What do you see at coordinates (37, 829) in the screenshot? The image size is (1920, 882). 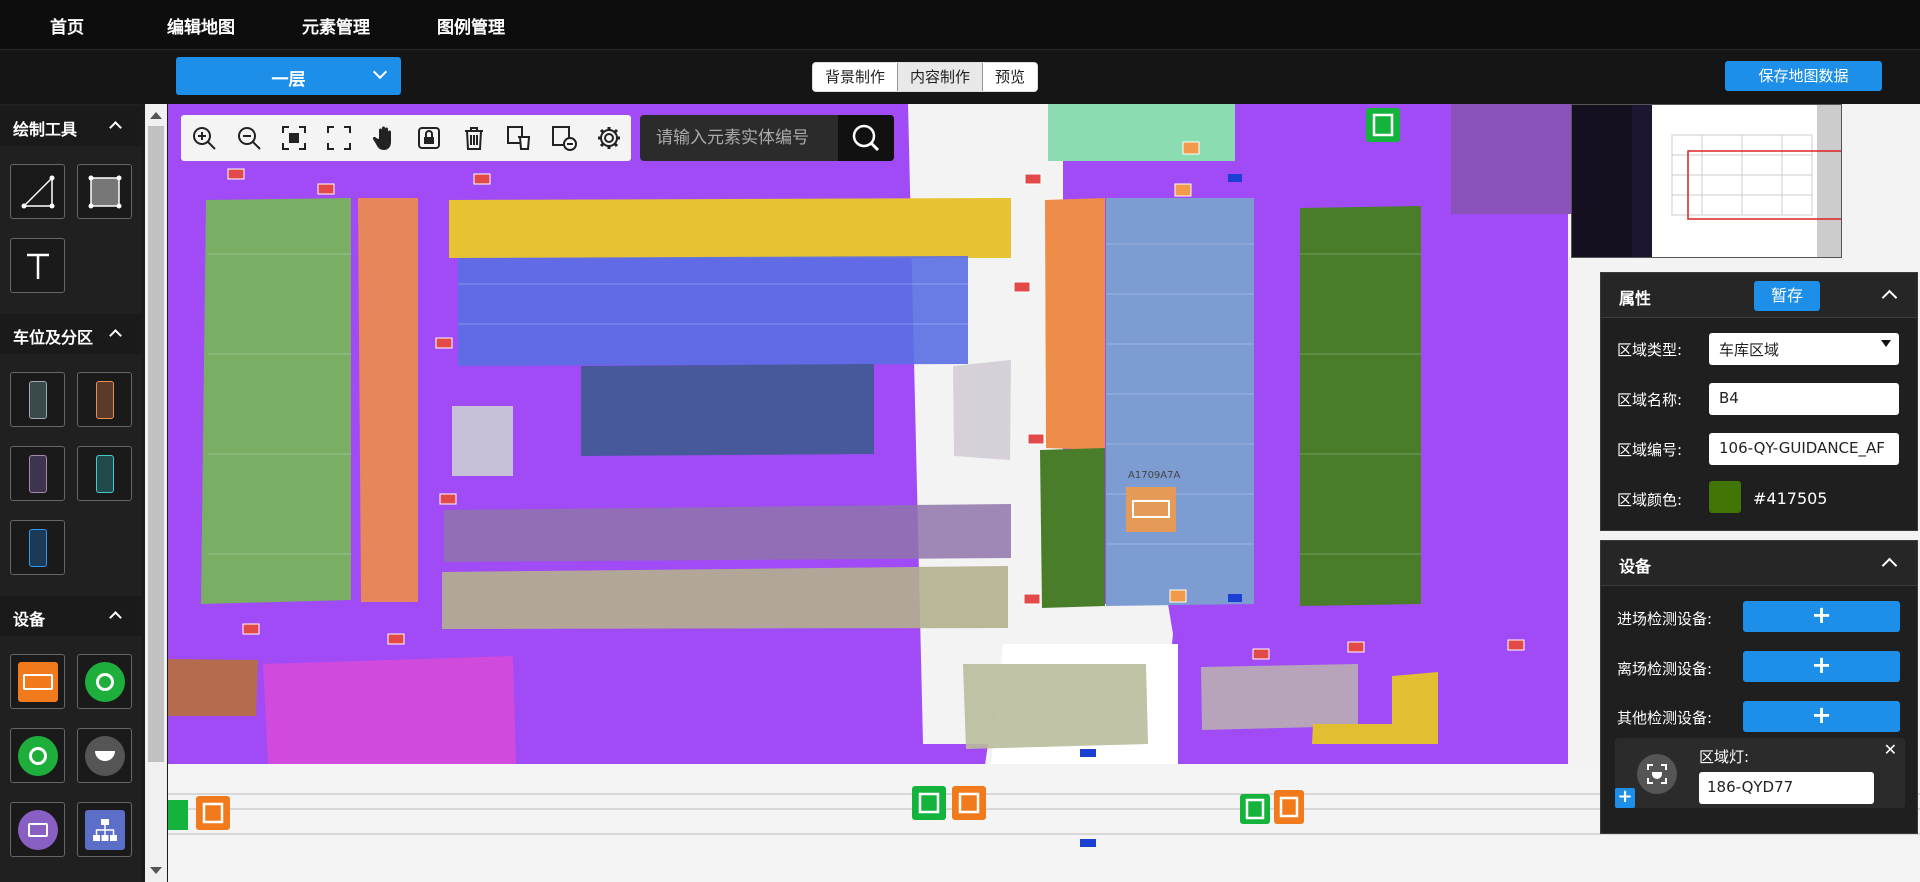 I see `gateway-device-icon` at bounding box center [37, 829].